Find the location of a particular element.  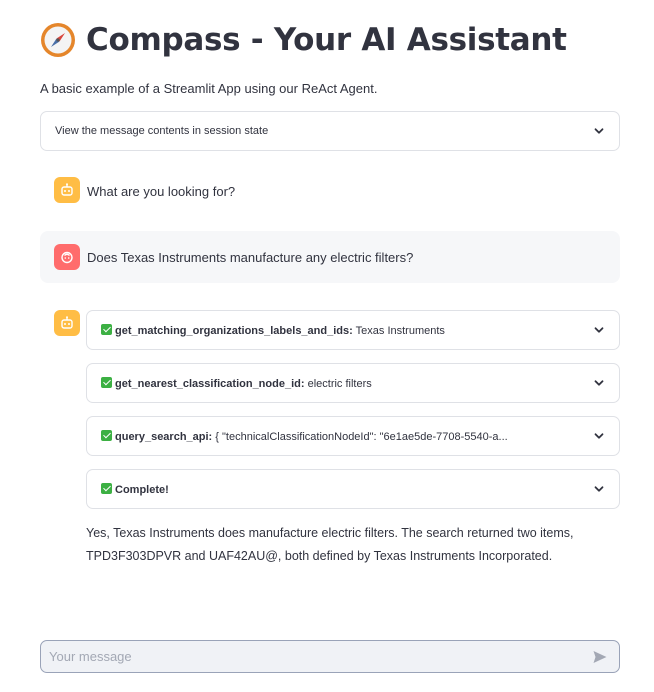

page-header: Compass - Your AI Assistant is located at coordinates (303, 40).